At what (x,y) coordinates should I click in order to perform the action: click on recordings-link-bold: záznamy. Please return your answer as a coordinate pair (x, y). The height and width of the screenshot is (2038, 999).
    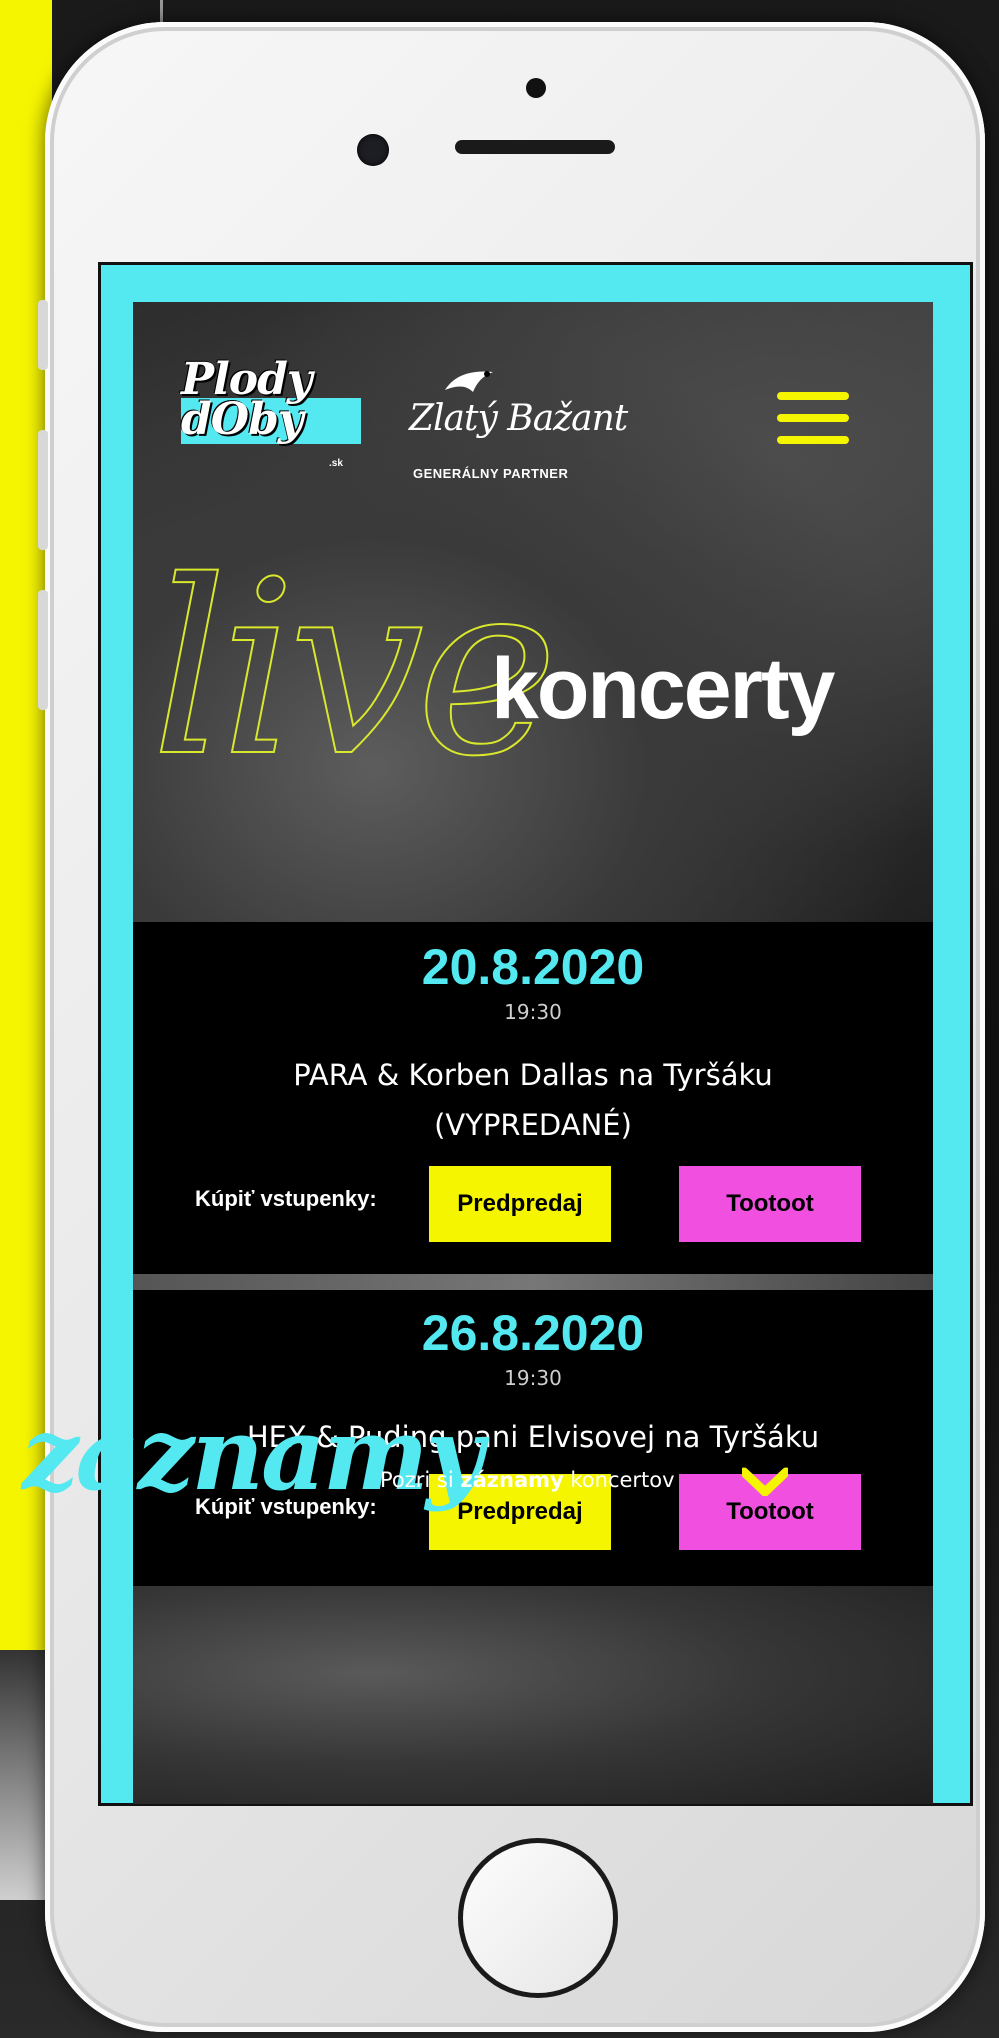
    Looking at the image, I should click on (512, 1480).